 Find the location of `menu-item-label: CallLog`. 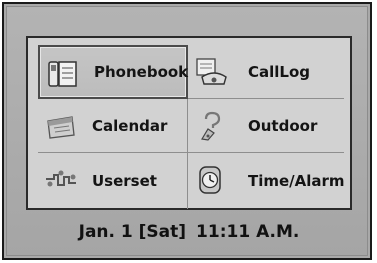

menu-item-label: CallLog is located at coordinates (279, 71).